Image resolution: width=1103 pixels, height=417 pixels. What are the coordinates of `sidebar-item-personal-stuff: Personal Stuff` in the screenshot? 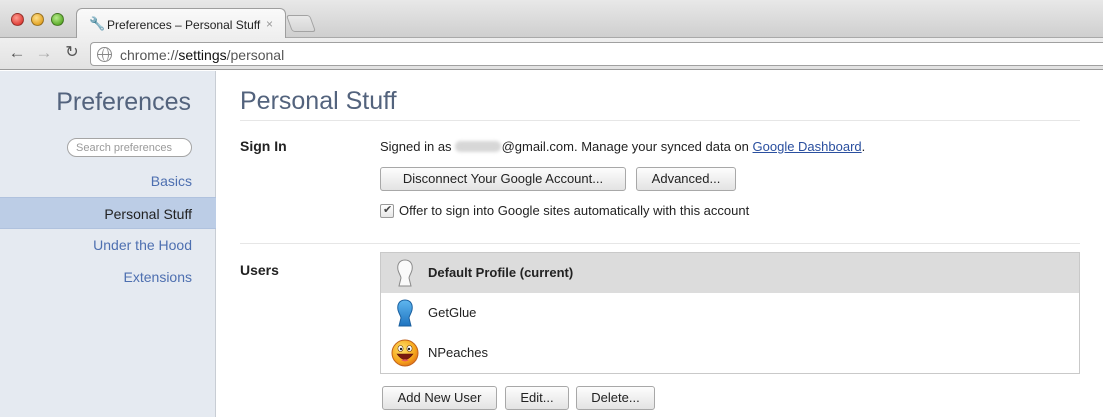 It's located at (108, 213).